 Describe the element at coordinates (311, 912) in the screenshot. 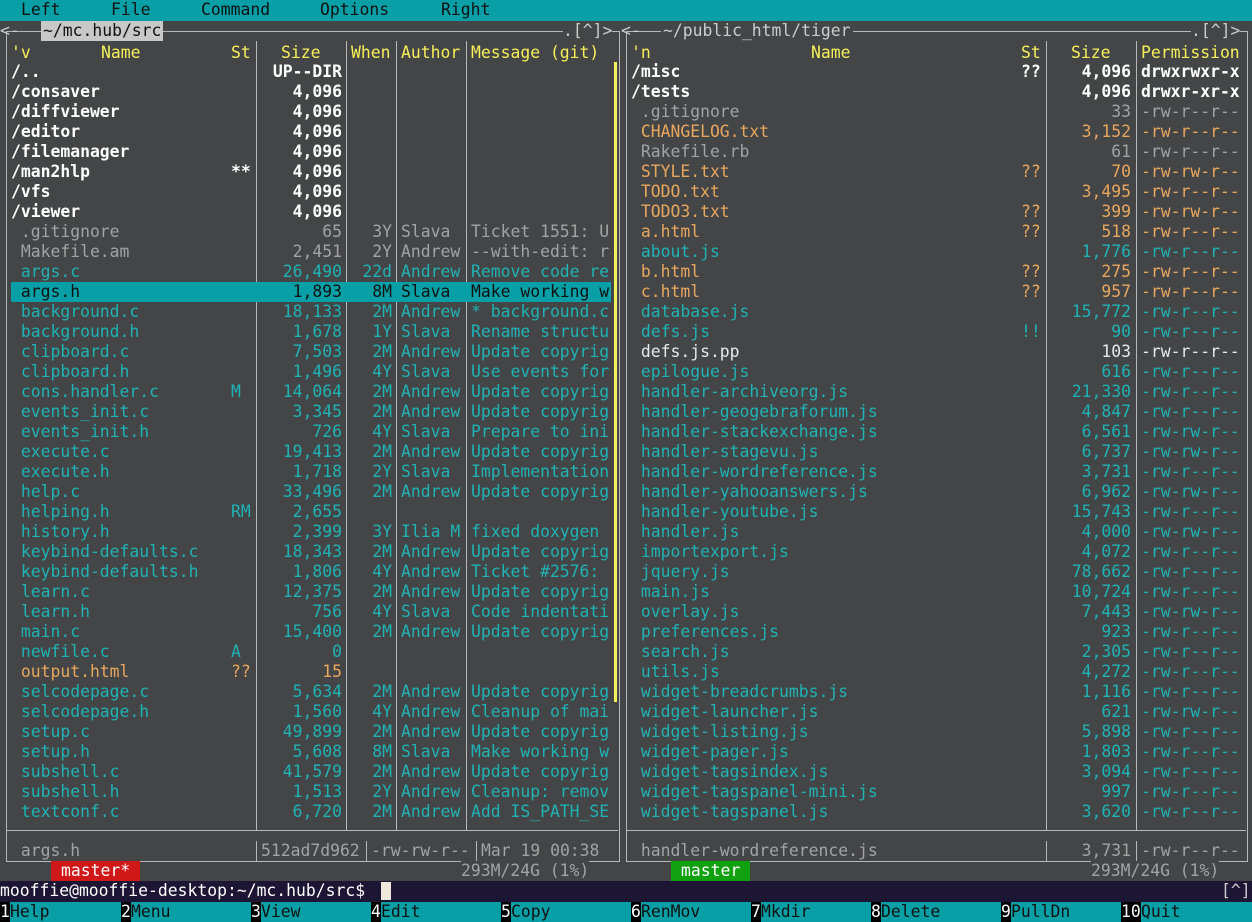

I see `fkey-view-button: 3View` at that location.